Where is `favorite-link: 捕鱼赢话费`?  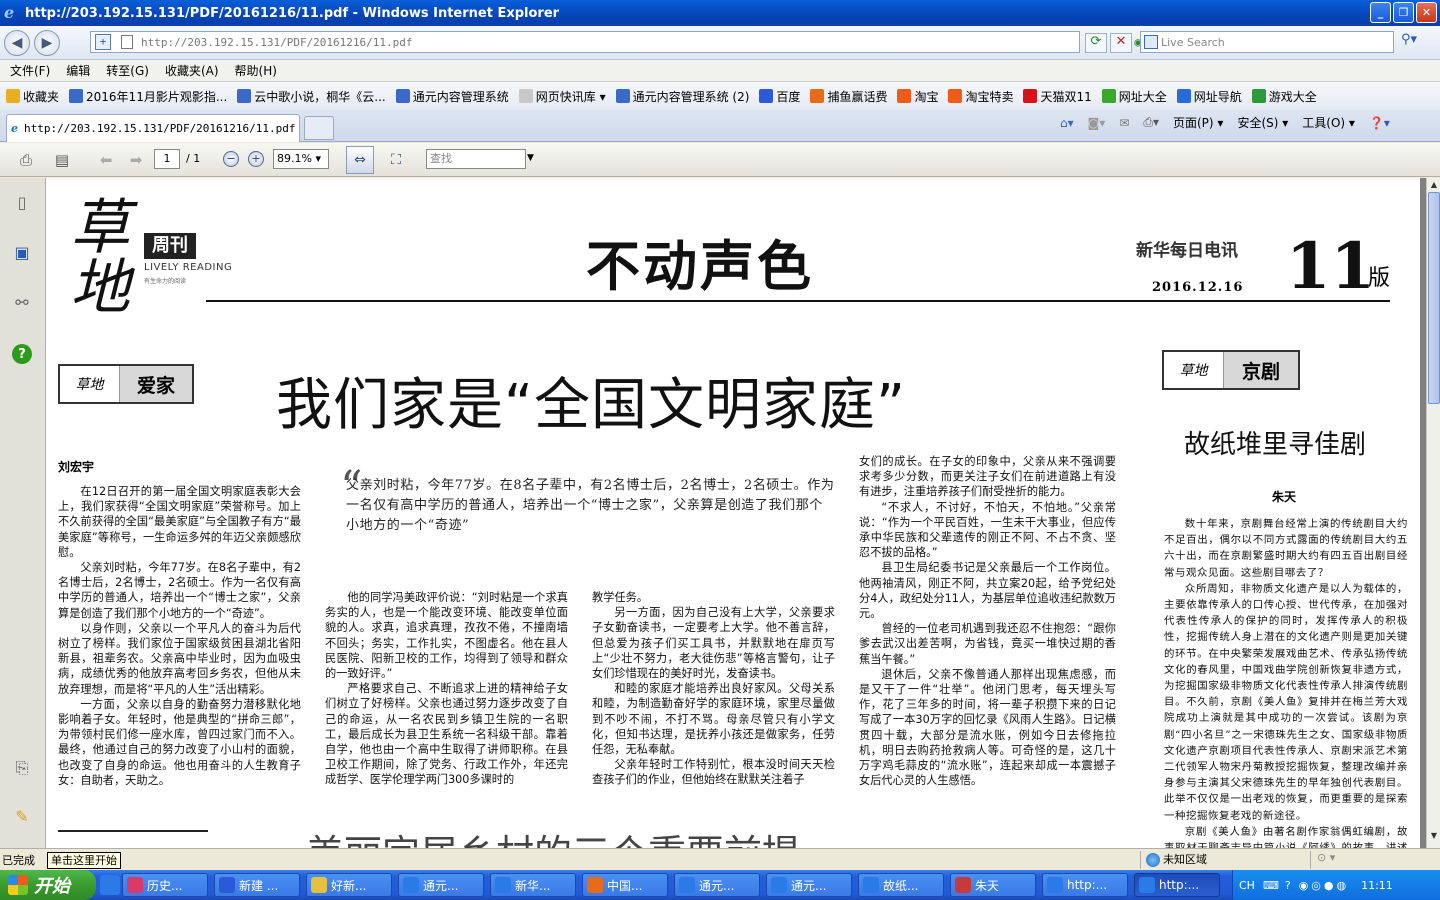
favorite-link: 捕鱼赢话费 is located at coordinates (848, 96).